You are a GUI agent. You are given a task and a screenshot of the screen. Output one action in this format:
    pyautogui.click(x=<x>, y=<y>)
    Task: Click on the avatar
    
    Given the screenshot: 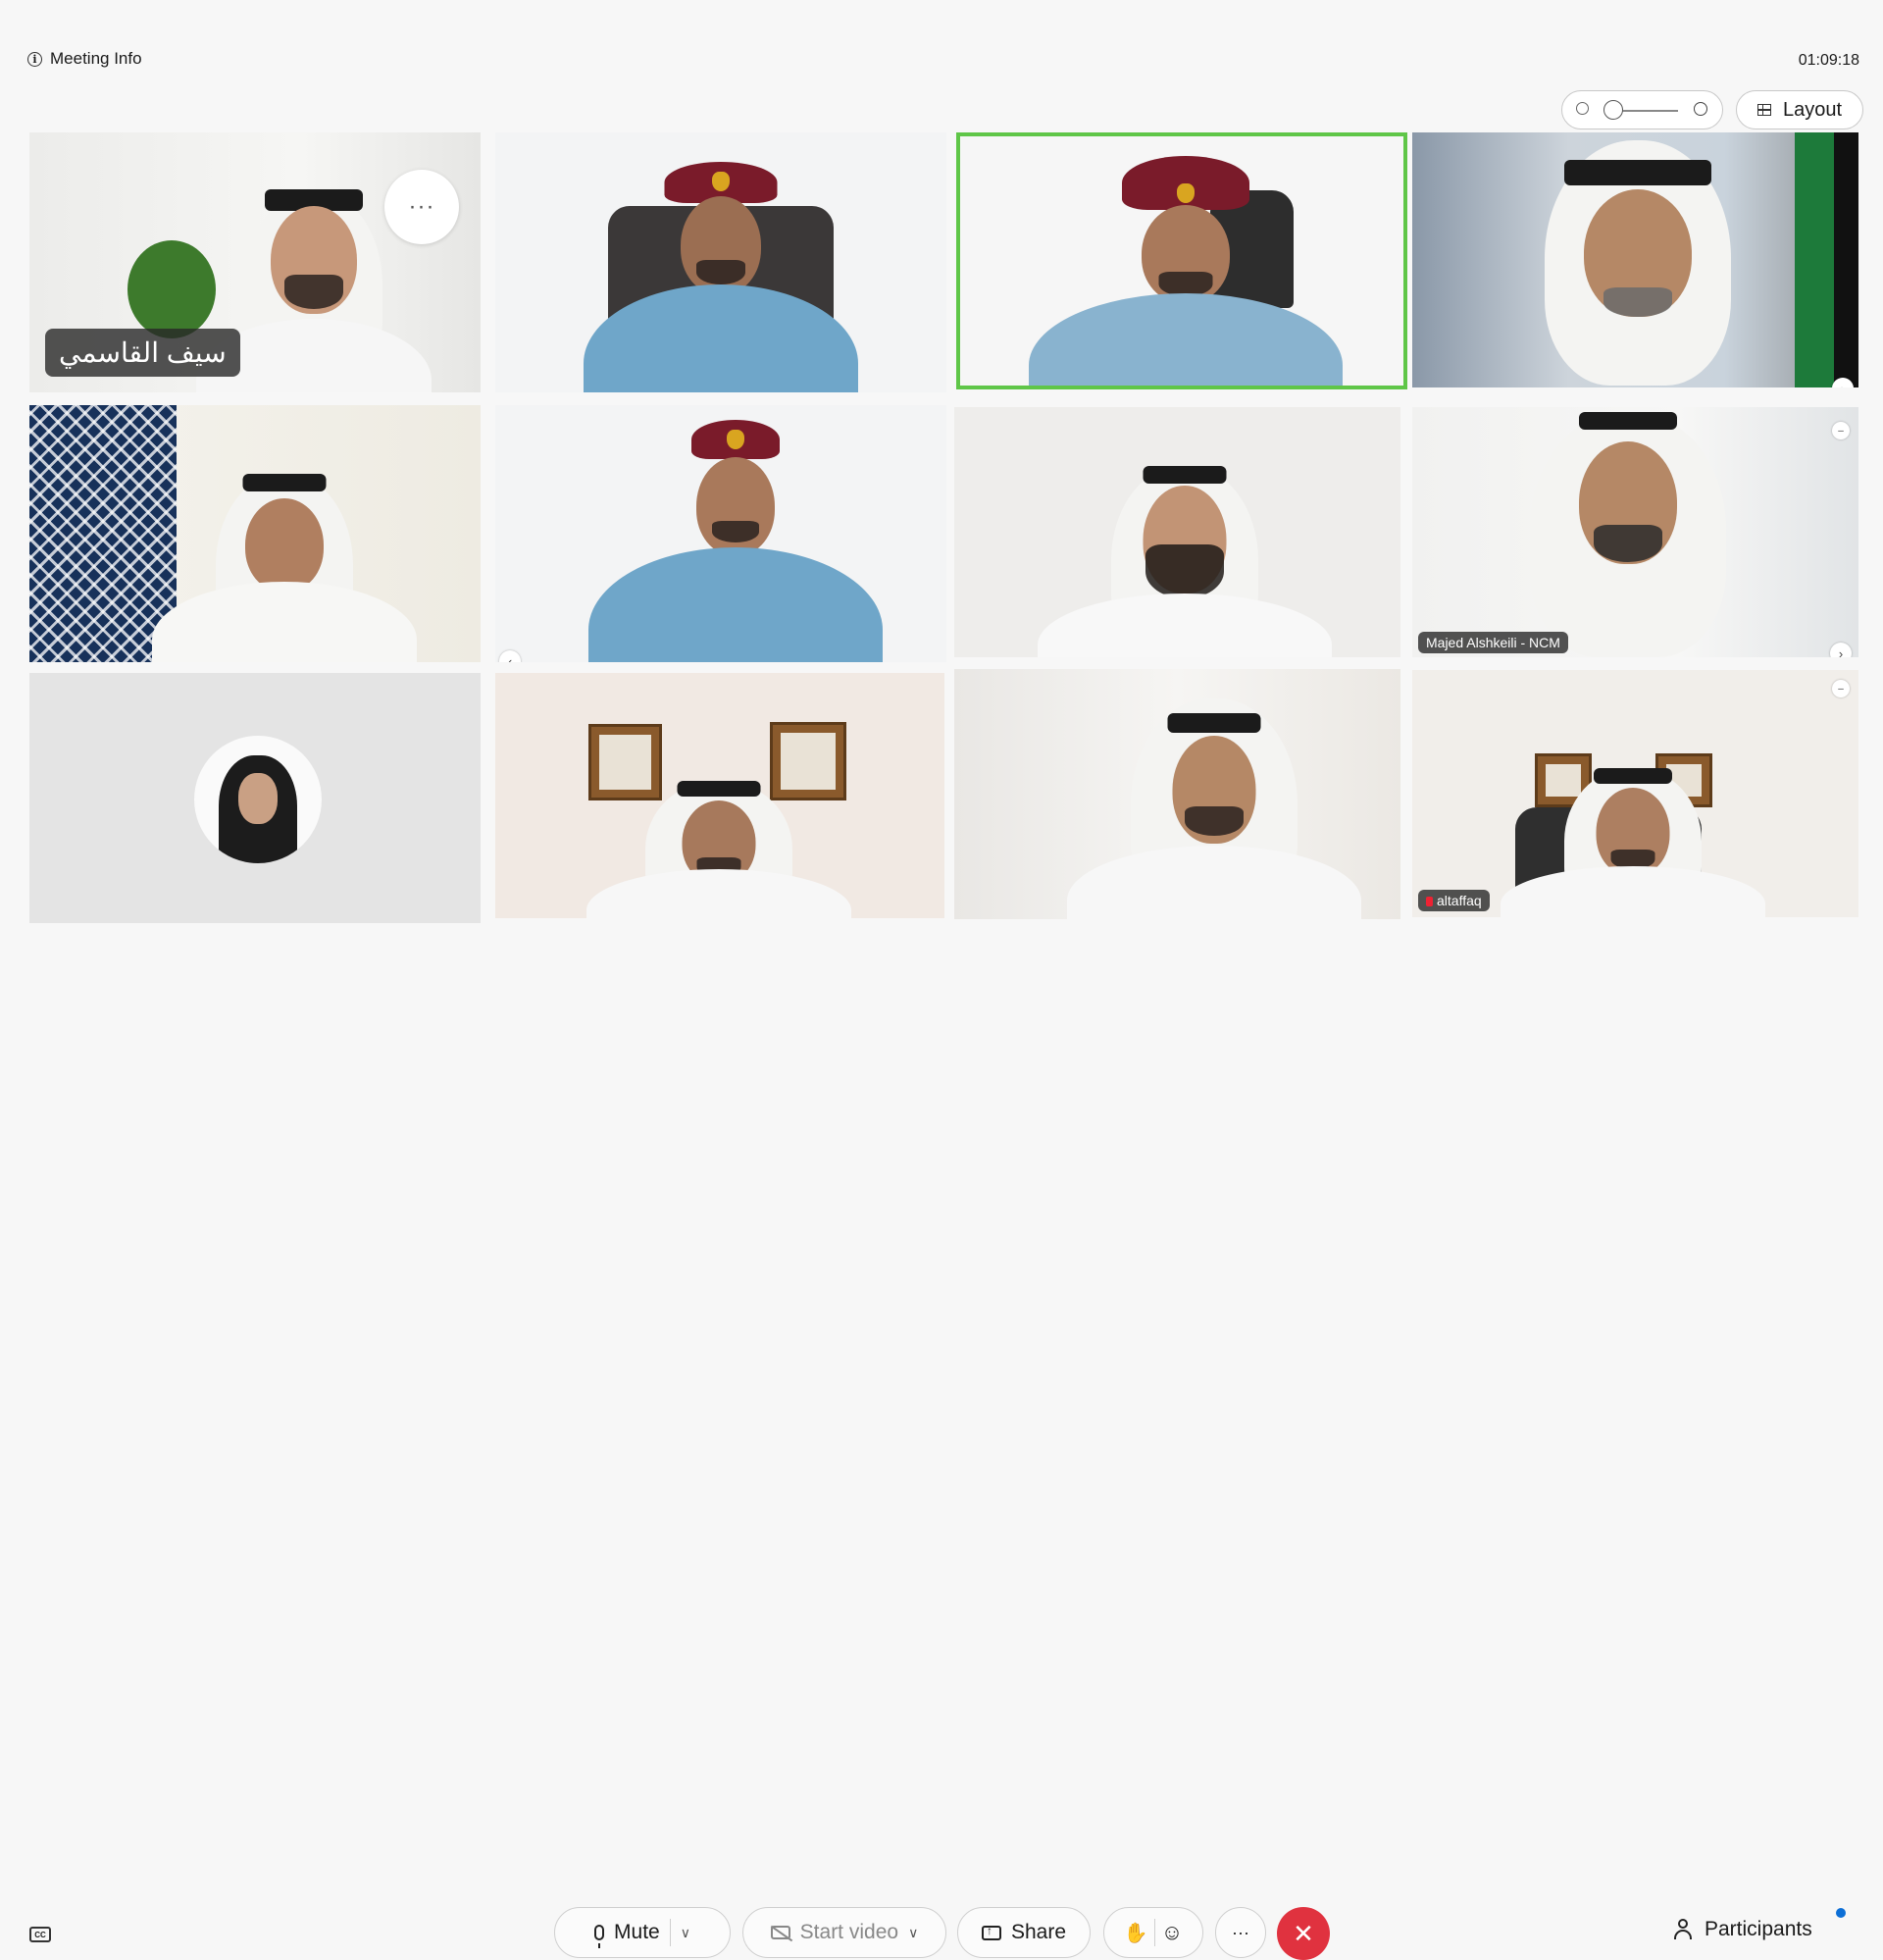 What is the action you would take?
    pyautogui.click(x=258, y=799)
    